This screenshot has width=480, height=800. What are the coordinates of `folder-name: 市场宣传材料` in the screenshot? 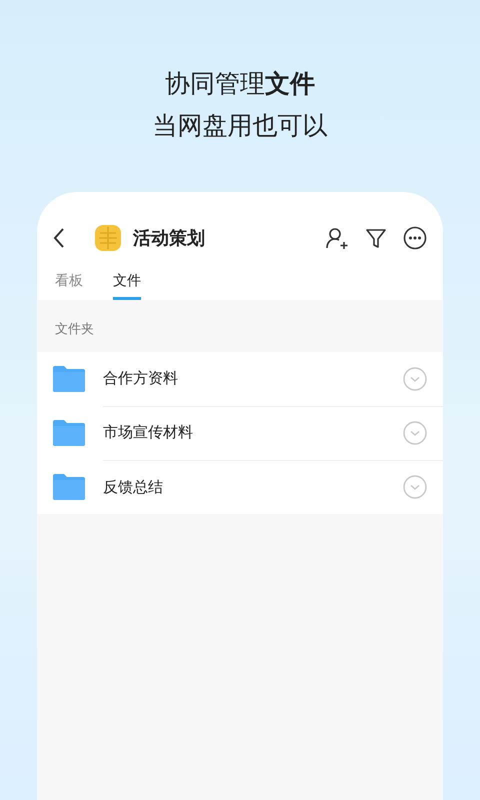 It's located at (148, 432).